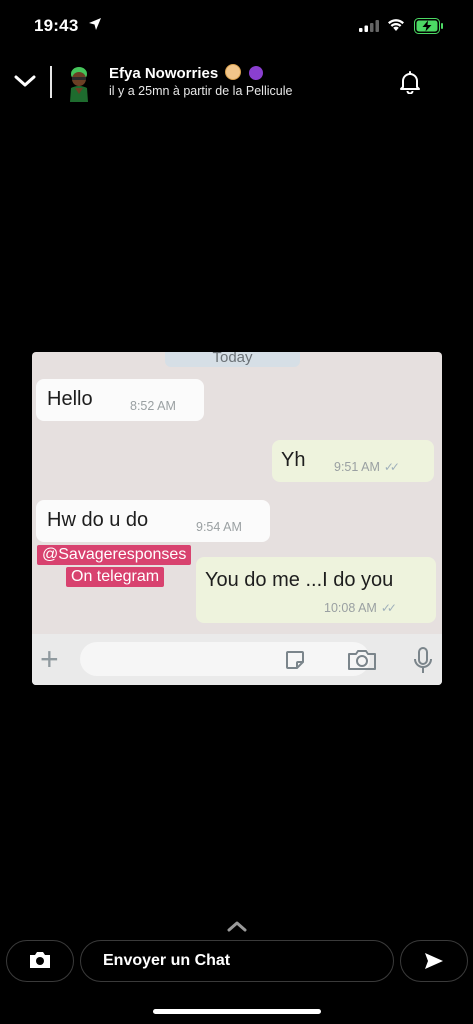 Image resolution: width=473 pixels, height=1024 pixels. Describe the element at coordinates (114, 555) in the screenshot. I see `watermark-line-1: @Savageresponses` at that location.